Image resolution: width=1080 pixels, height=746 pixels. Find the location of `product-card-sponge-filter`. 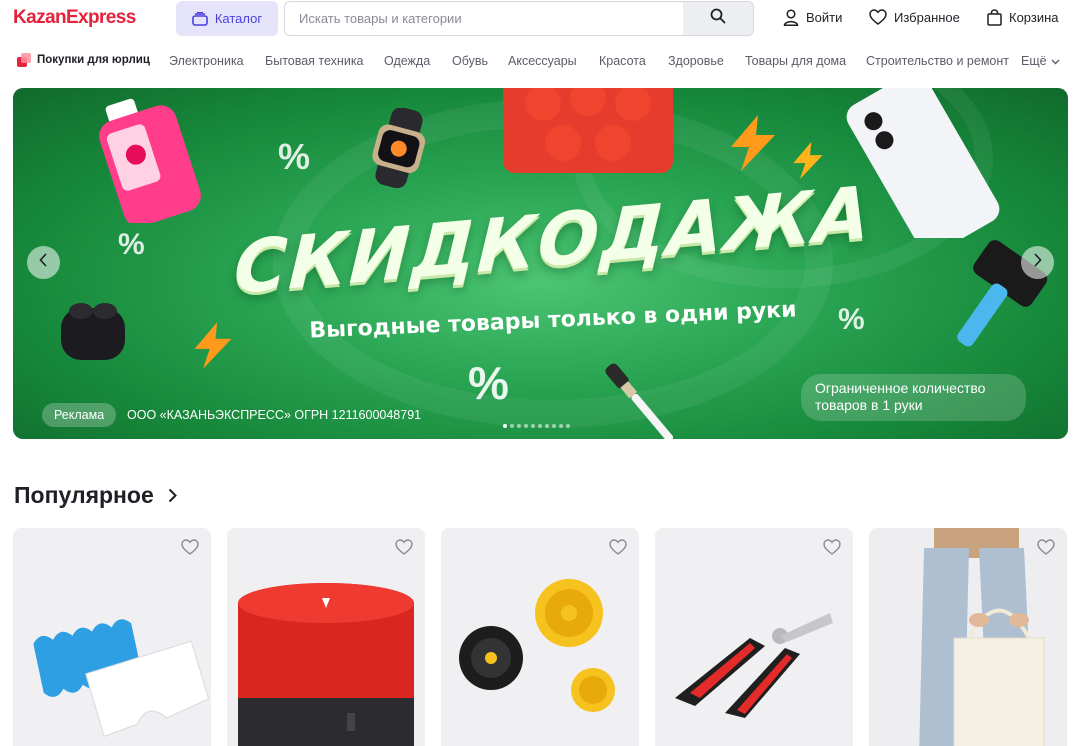

product-card-sponge-filter is located at coordinates (112, 637).